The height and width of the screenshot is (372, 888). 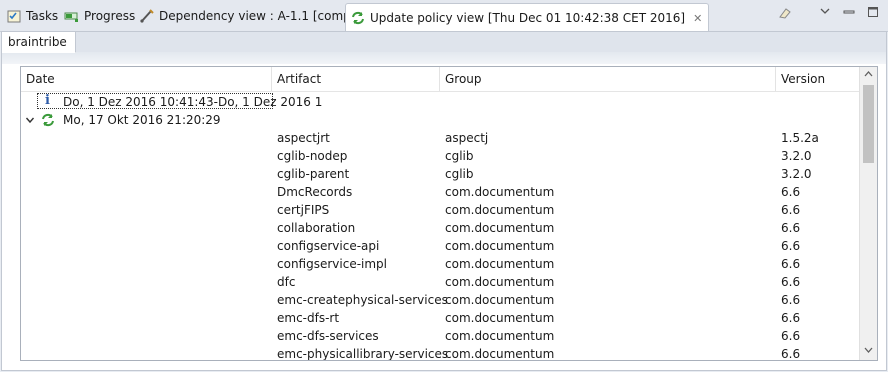 I want to click on table-header: Date Artifact Group Version, so click(x=440, y=79).